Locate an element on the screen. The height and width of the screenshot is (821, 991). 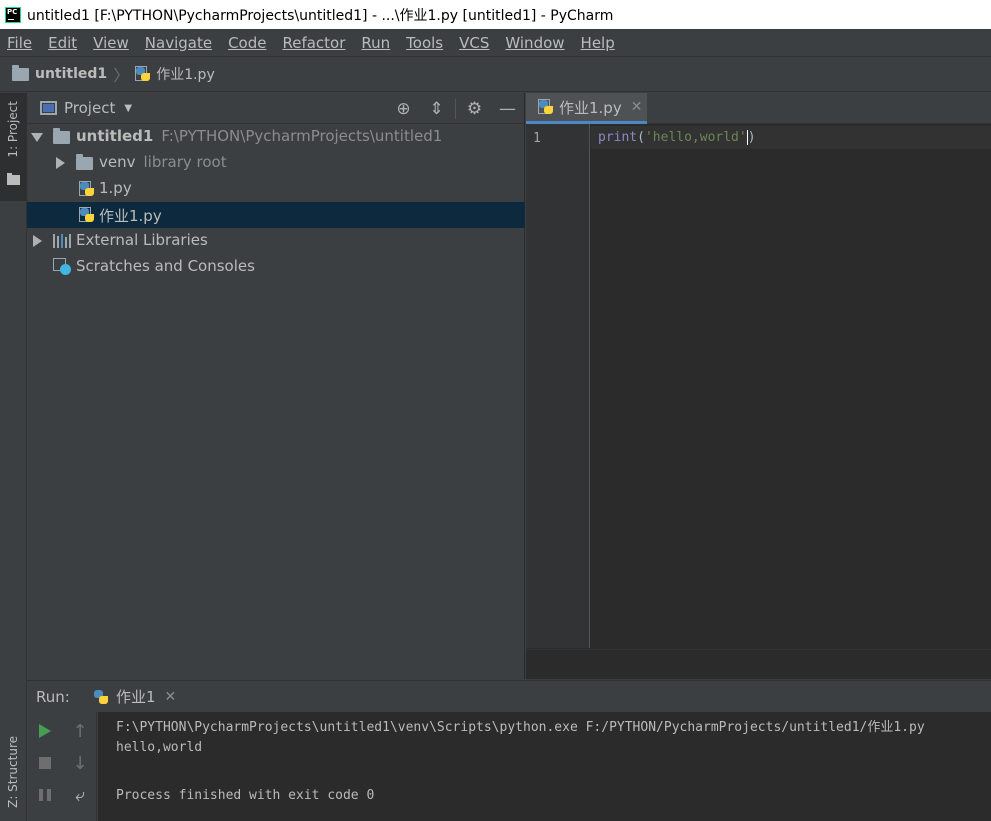
menu-vcs: VCS is located at coordinates (474, 43).